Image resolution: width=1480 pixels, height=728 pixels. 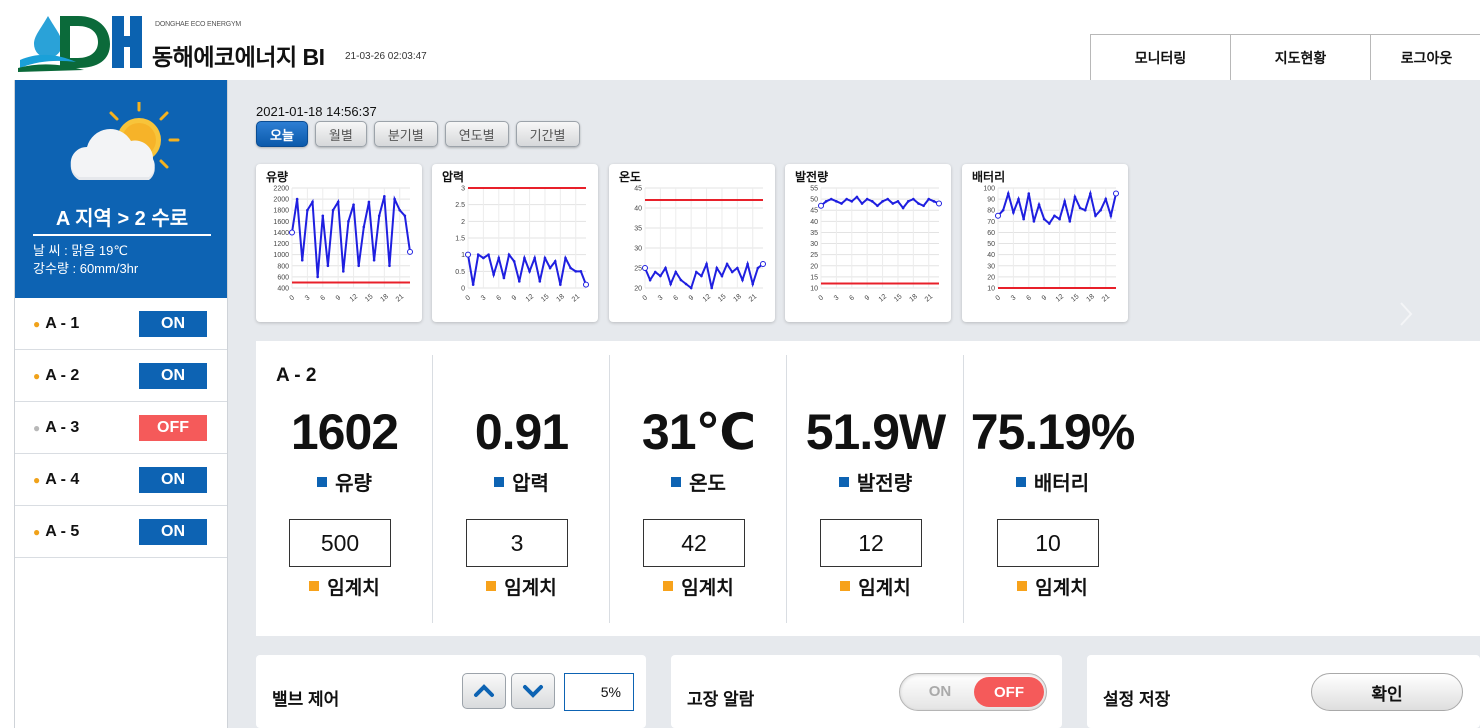 I want to click on nav-monitoring: 모니터링, so click(x=1160, y=57).